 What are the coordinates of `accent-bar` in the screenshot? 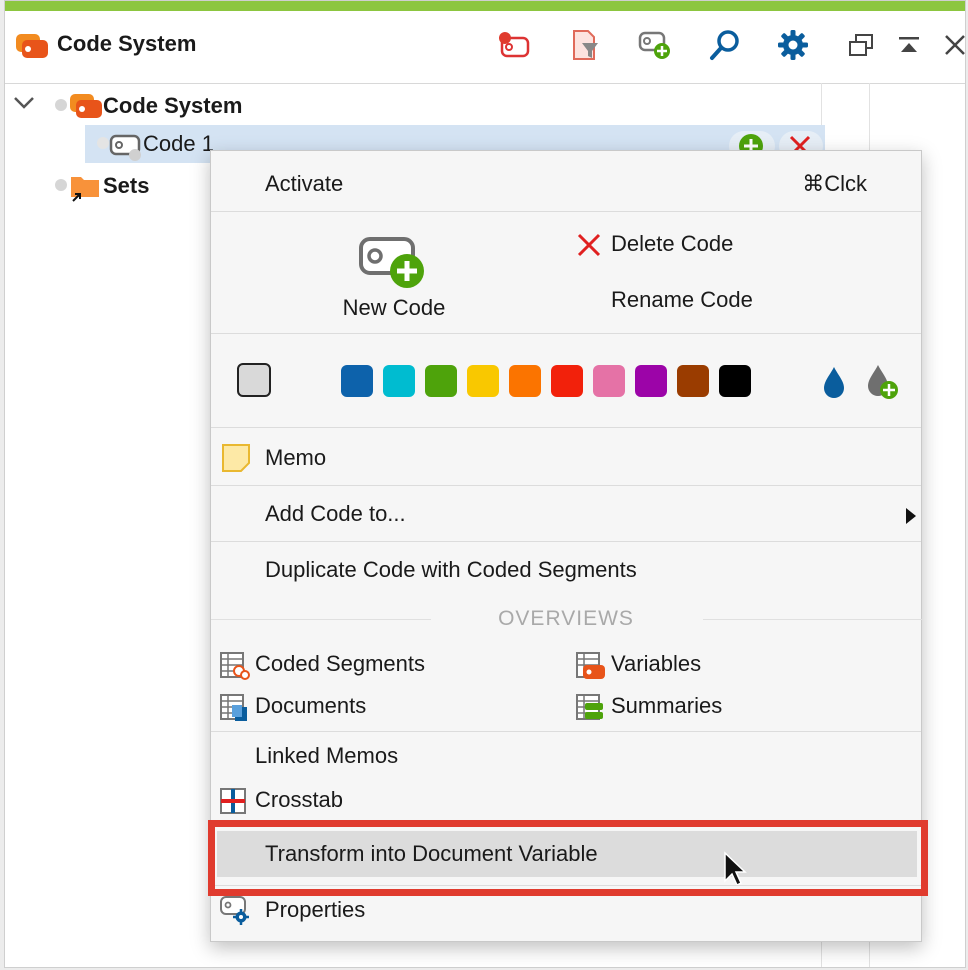 It's located at (485, 6).